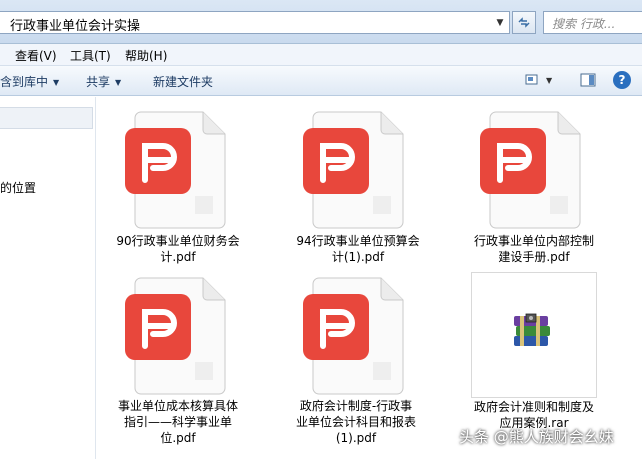 This screenshot has height=459, width=642. I want to click on help-icon: ?, so click(622, 80).